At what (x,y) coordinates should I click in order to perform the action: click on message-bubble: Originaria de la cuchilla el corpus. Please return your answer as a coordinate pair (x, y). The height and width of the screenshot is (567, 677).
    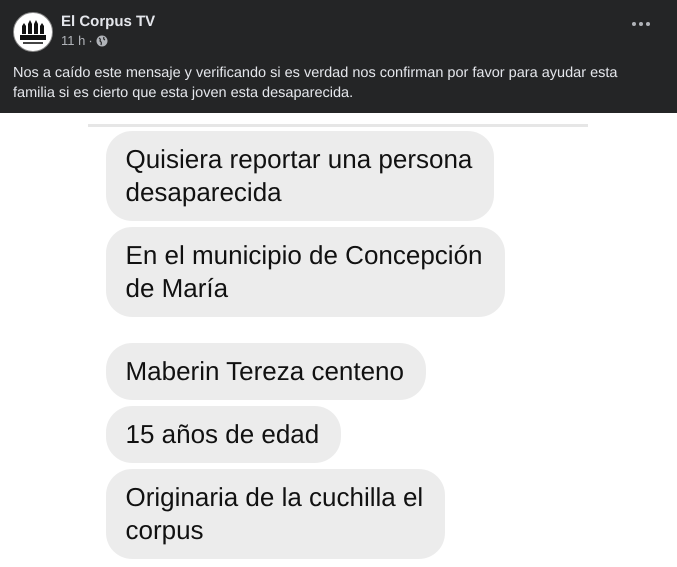
    Looking at the image, I should click on (276, 514).